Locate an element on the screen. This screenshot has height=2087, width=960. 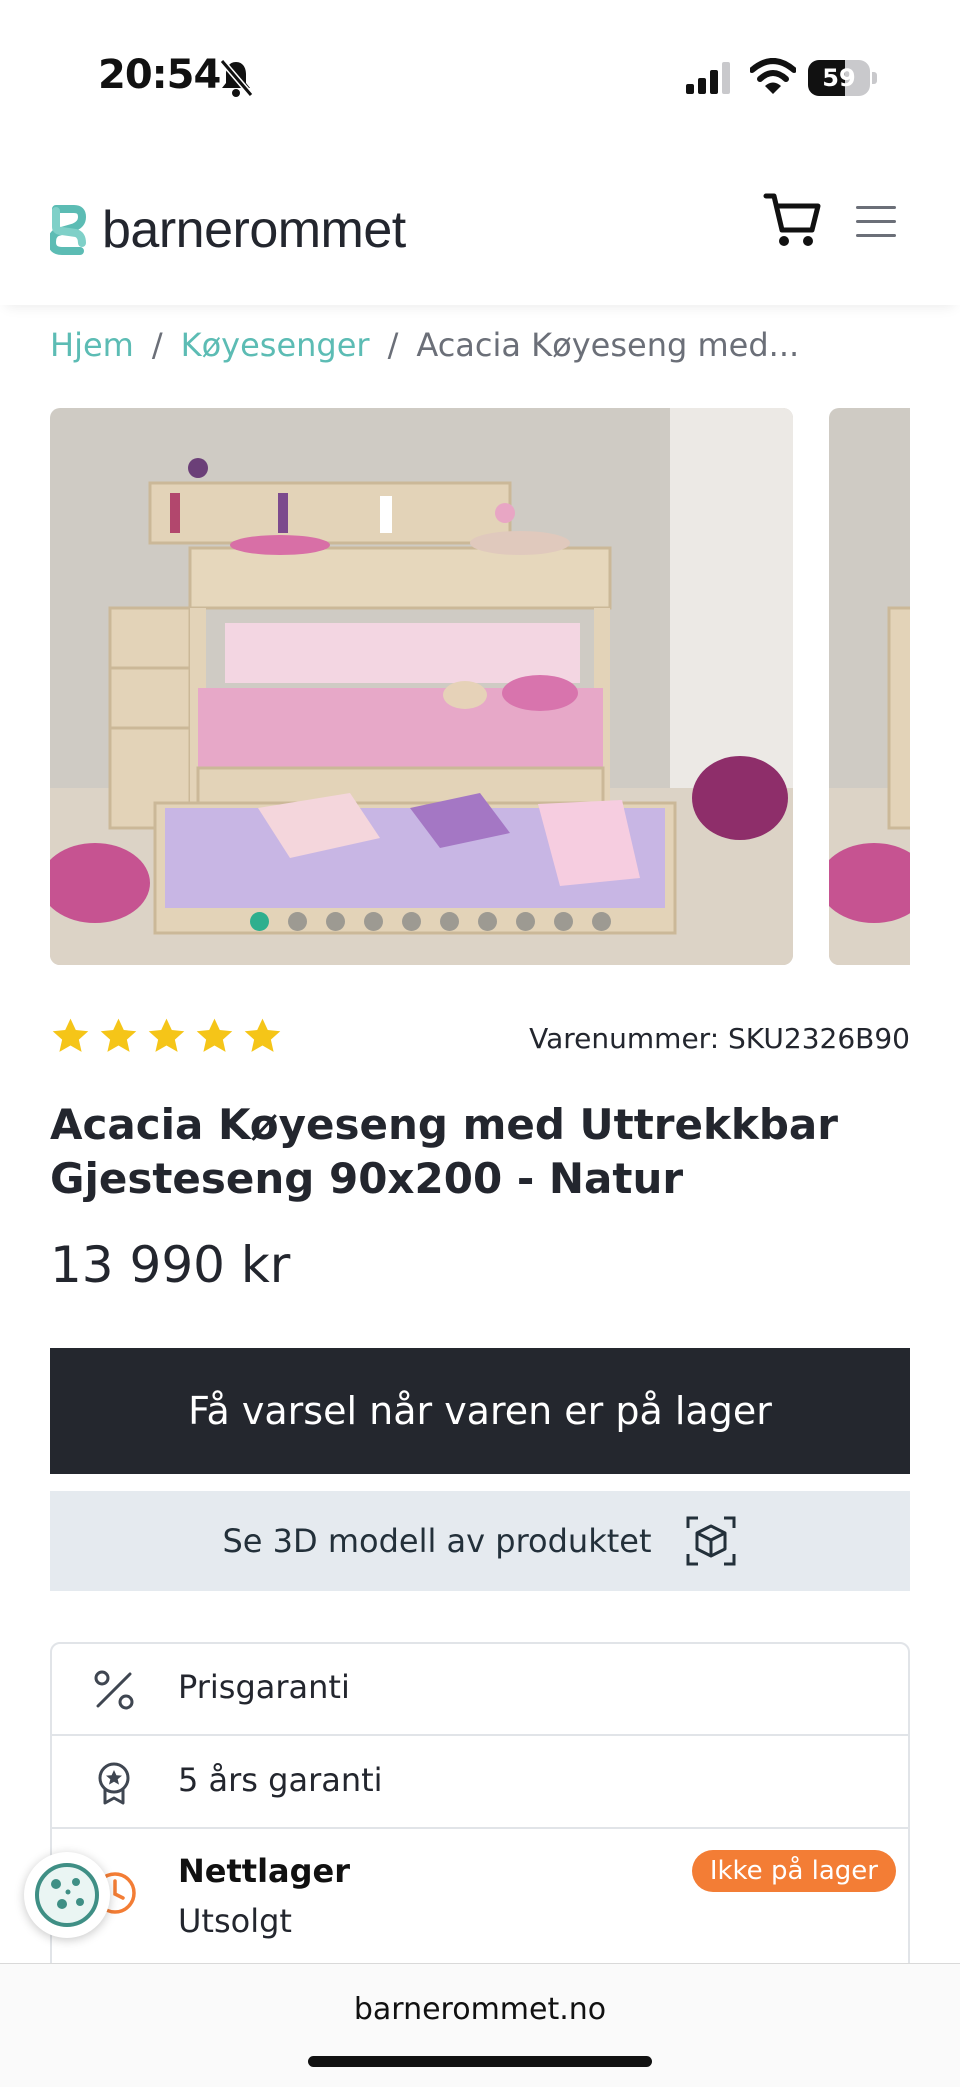
battery-indicator: 59 is located at coordinates (843, 78).